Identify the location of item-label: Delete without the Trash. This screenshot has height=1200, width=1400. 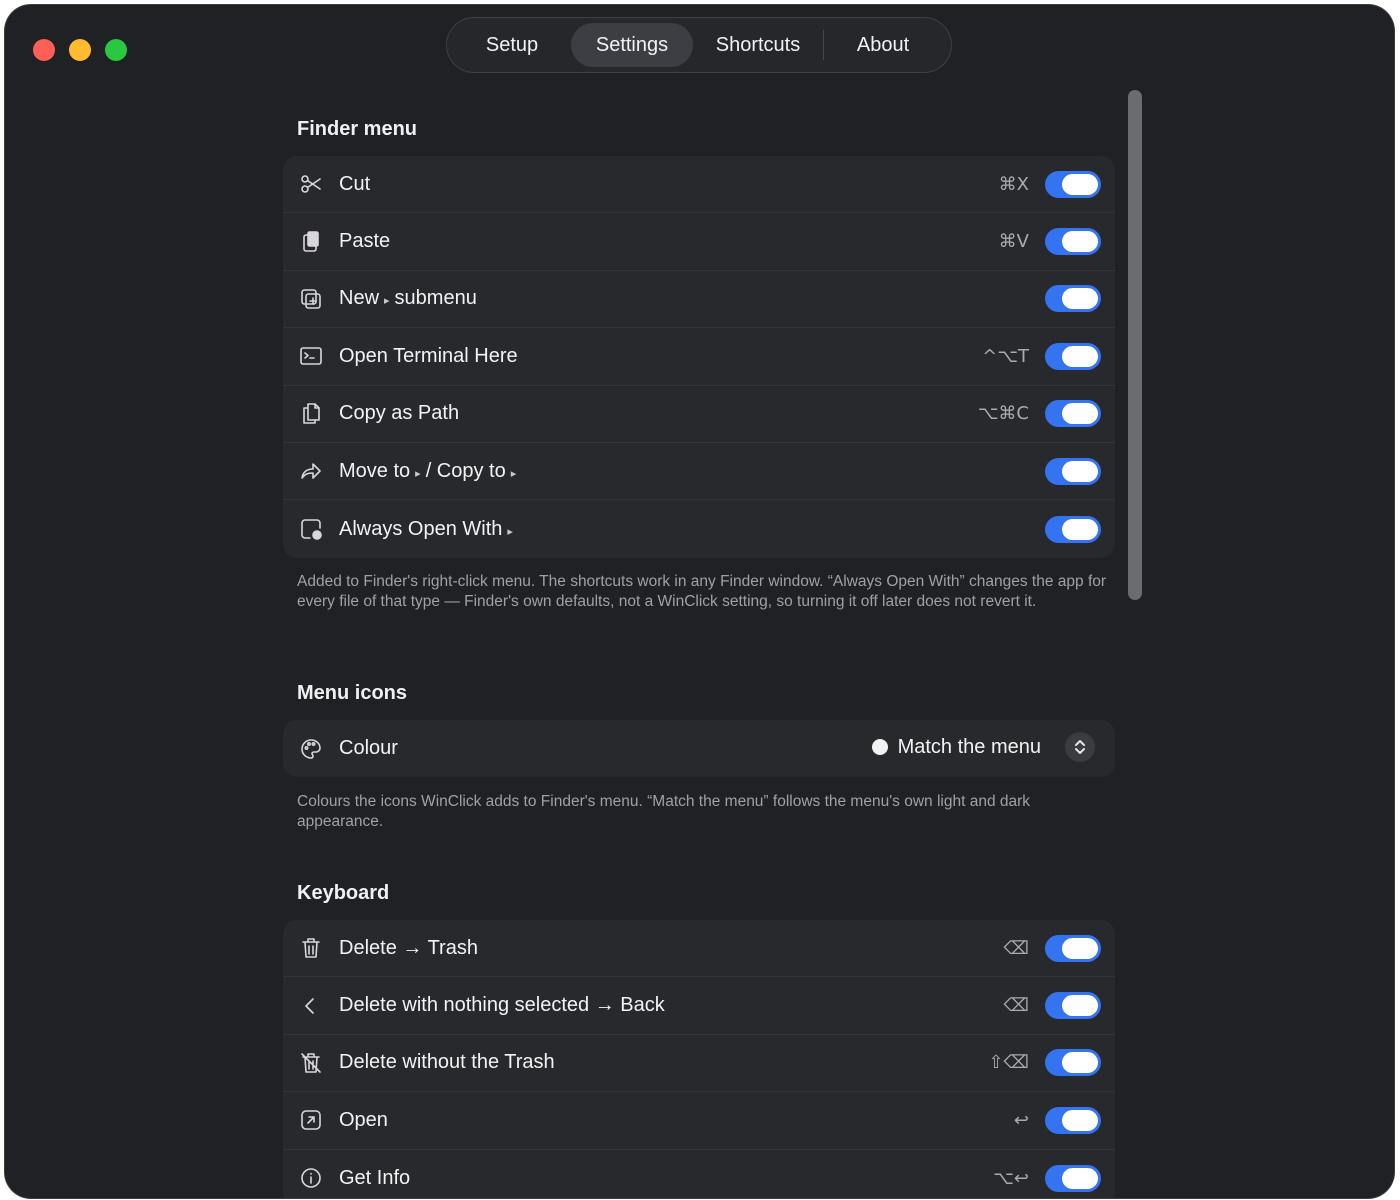
(447, 1062).